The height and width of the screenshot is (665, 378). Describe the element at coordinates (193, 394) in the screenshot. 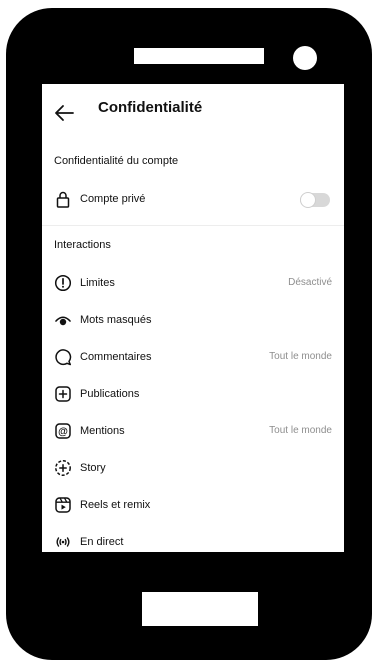

I see `interaction-row-posts: Publications` at that location.